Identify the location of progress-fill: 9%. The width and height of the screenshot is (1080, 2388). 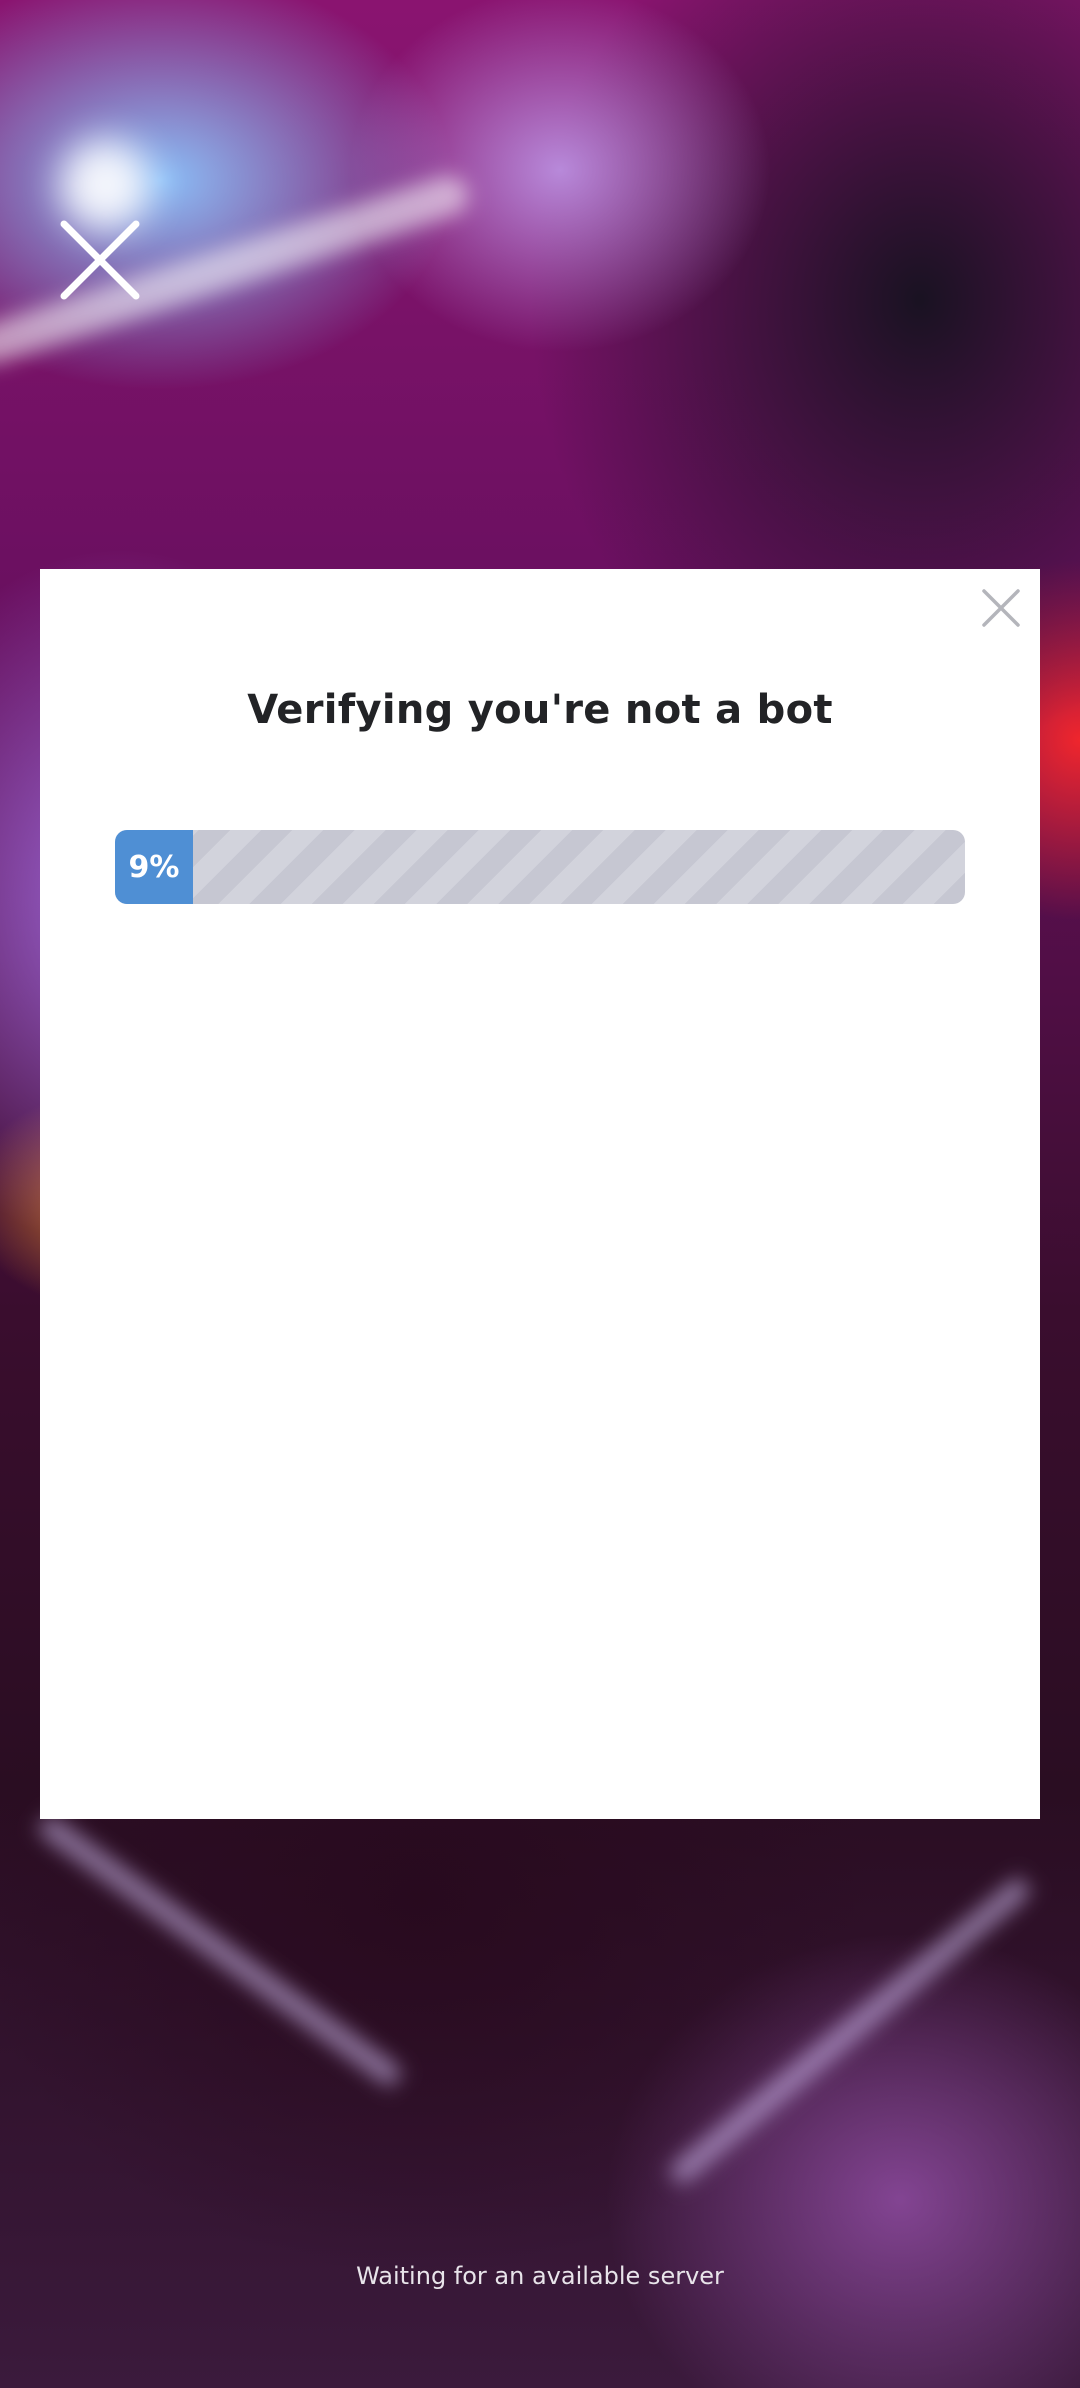
(154, 867).